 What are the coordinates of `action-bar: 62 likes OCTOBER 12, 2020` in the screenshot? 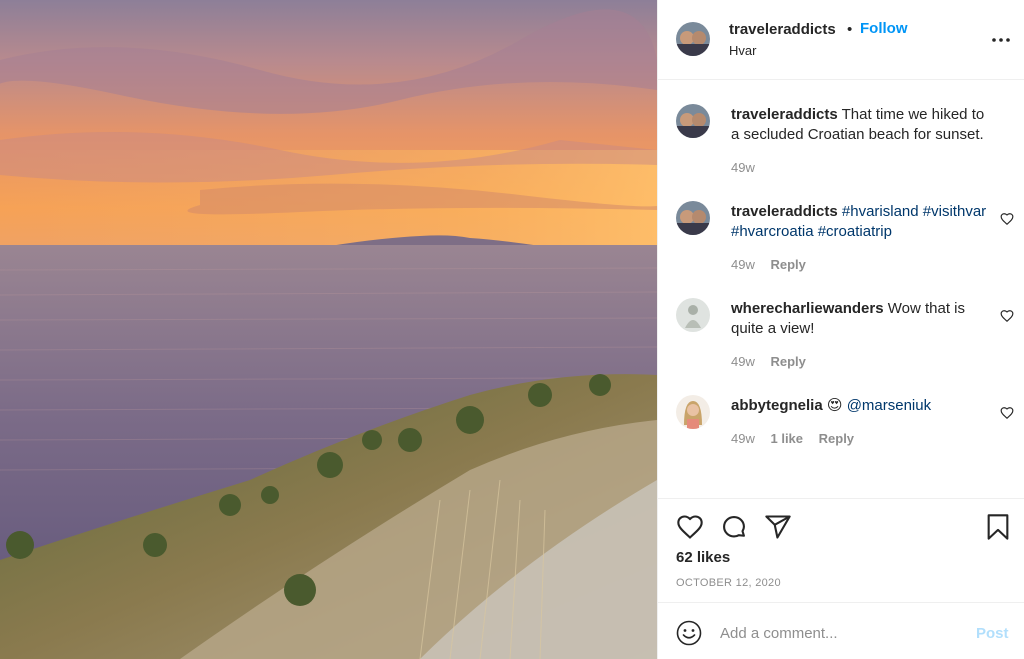 It's located at (841, 550).